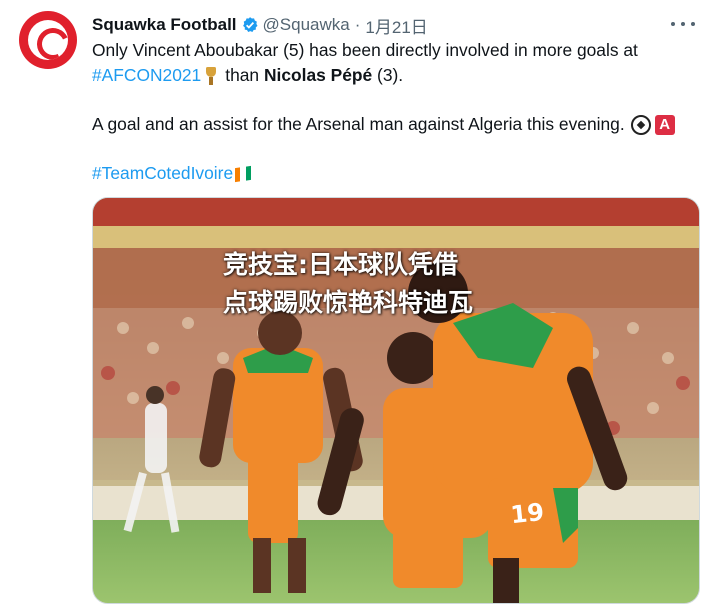 This screenshot has width=711, height=612. What do you see at coordinates (146, 75) in the screenshot?
I see `hashtag-afcon2021-link: #AFCON2021` at bounding box center [146, 75].